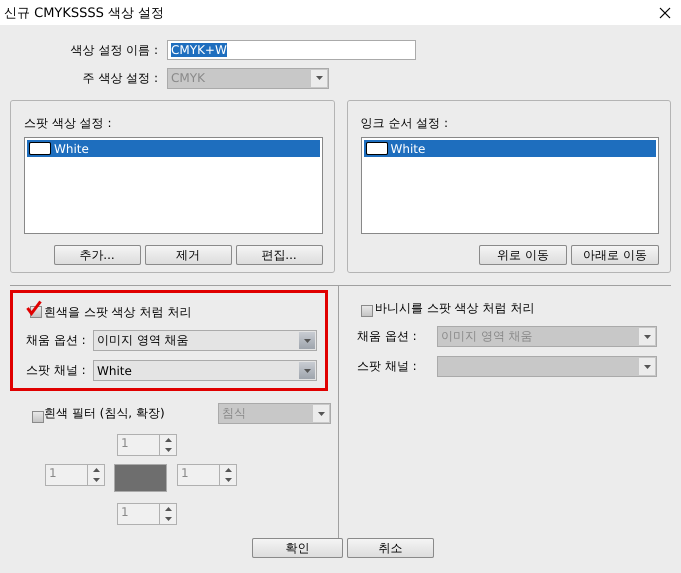 The height and width of the screenshot is (573, 681). Describe the element at coordinates (205, 370) in the screenshot. I see `dropdown: White` at that location.